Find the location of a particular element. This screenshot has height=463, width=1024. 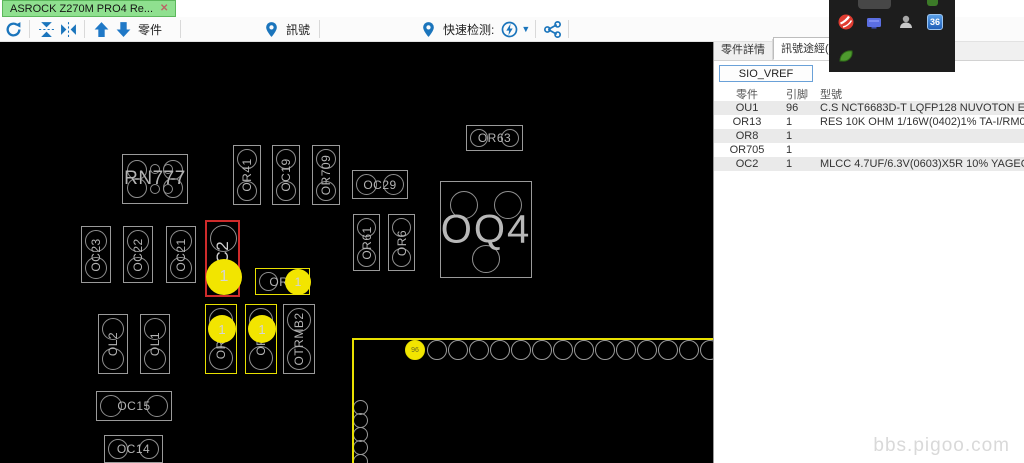

component-label: OC23 is located at coordinates (96, 254).